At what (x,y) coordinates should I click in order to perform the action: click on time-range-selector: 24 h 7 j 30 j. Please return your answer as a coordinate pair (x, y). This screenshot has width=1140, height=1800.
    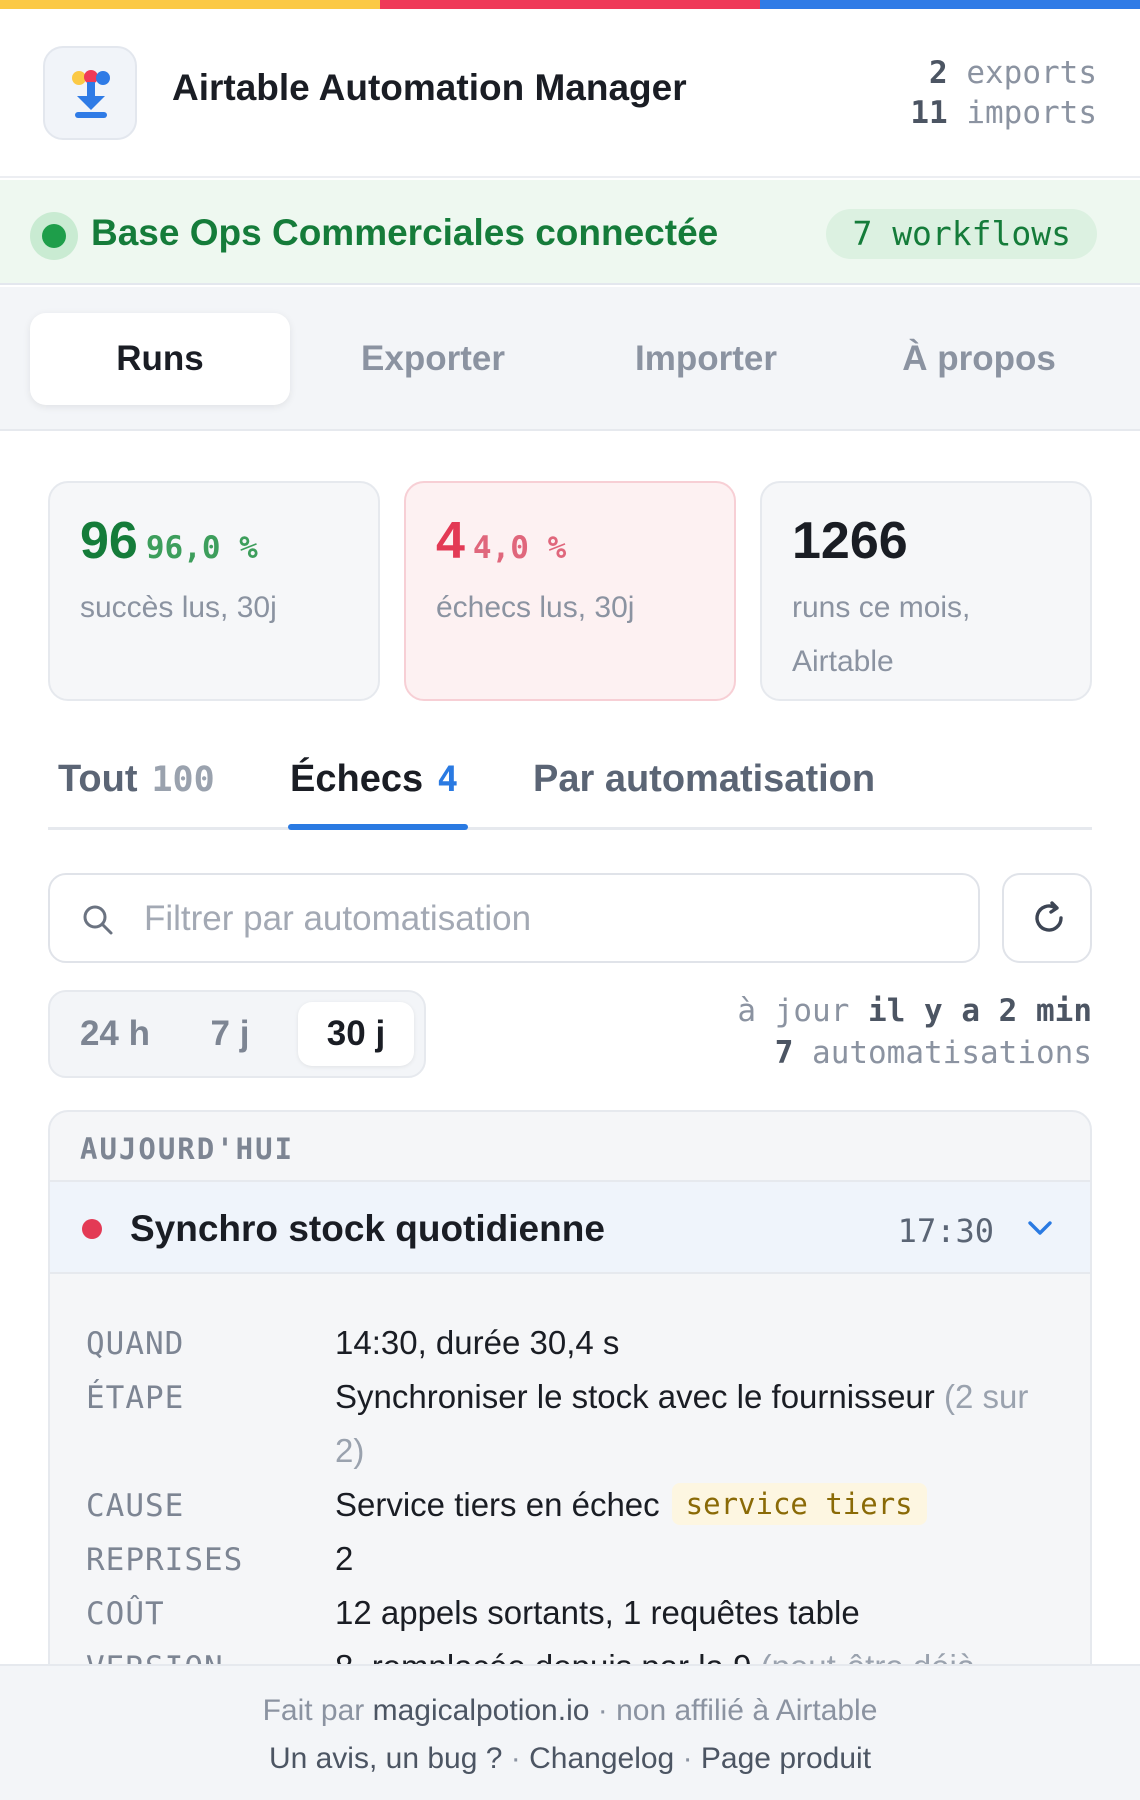
    Looking at the image, I should click on (237, 1034).